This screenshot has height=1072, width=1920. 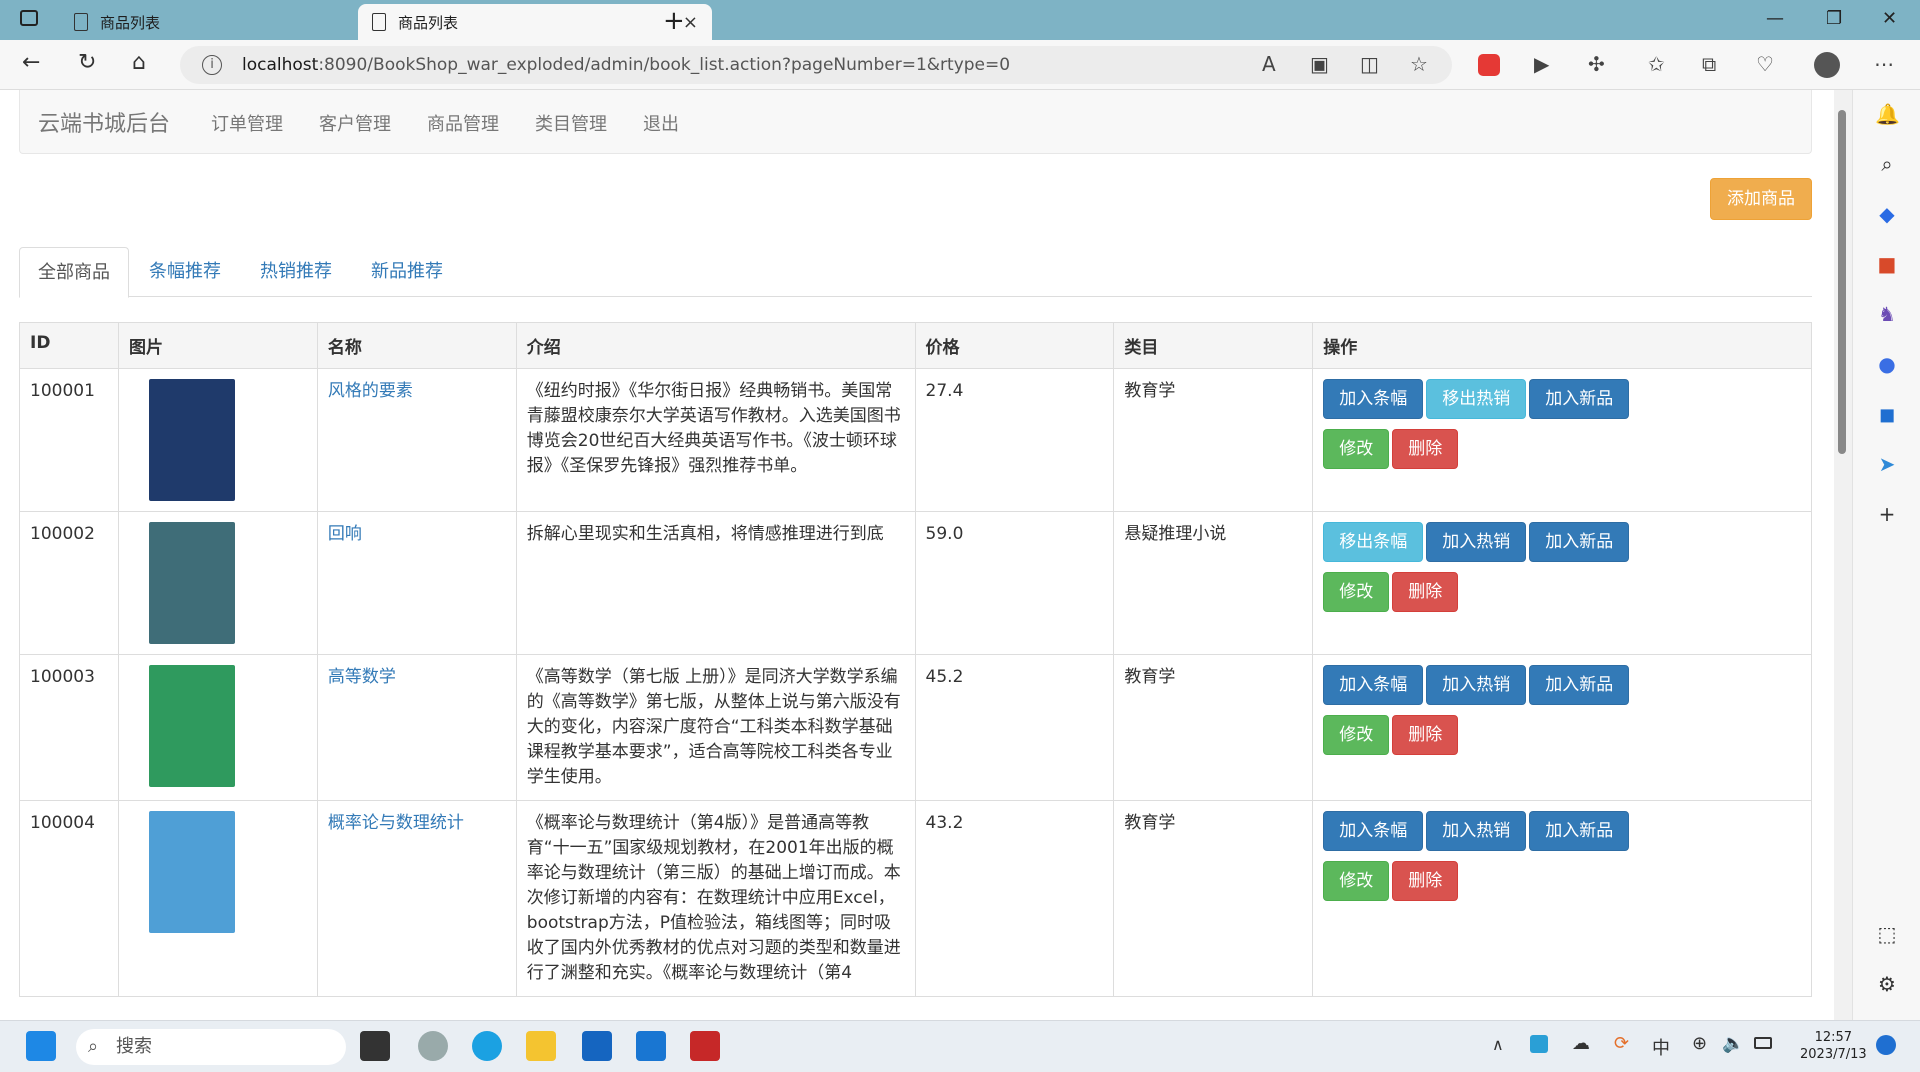 I want to click on shopping-tag-icon: ◆, so click(x=1887, y=214).